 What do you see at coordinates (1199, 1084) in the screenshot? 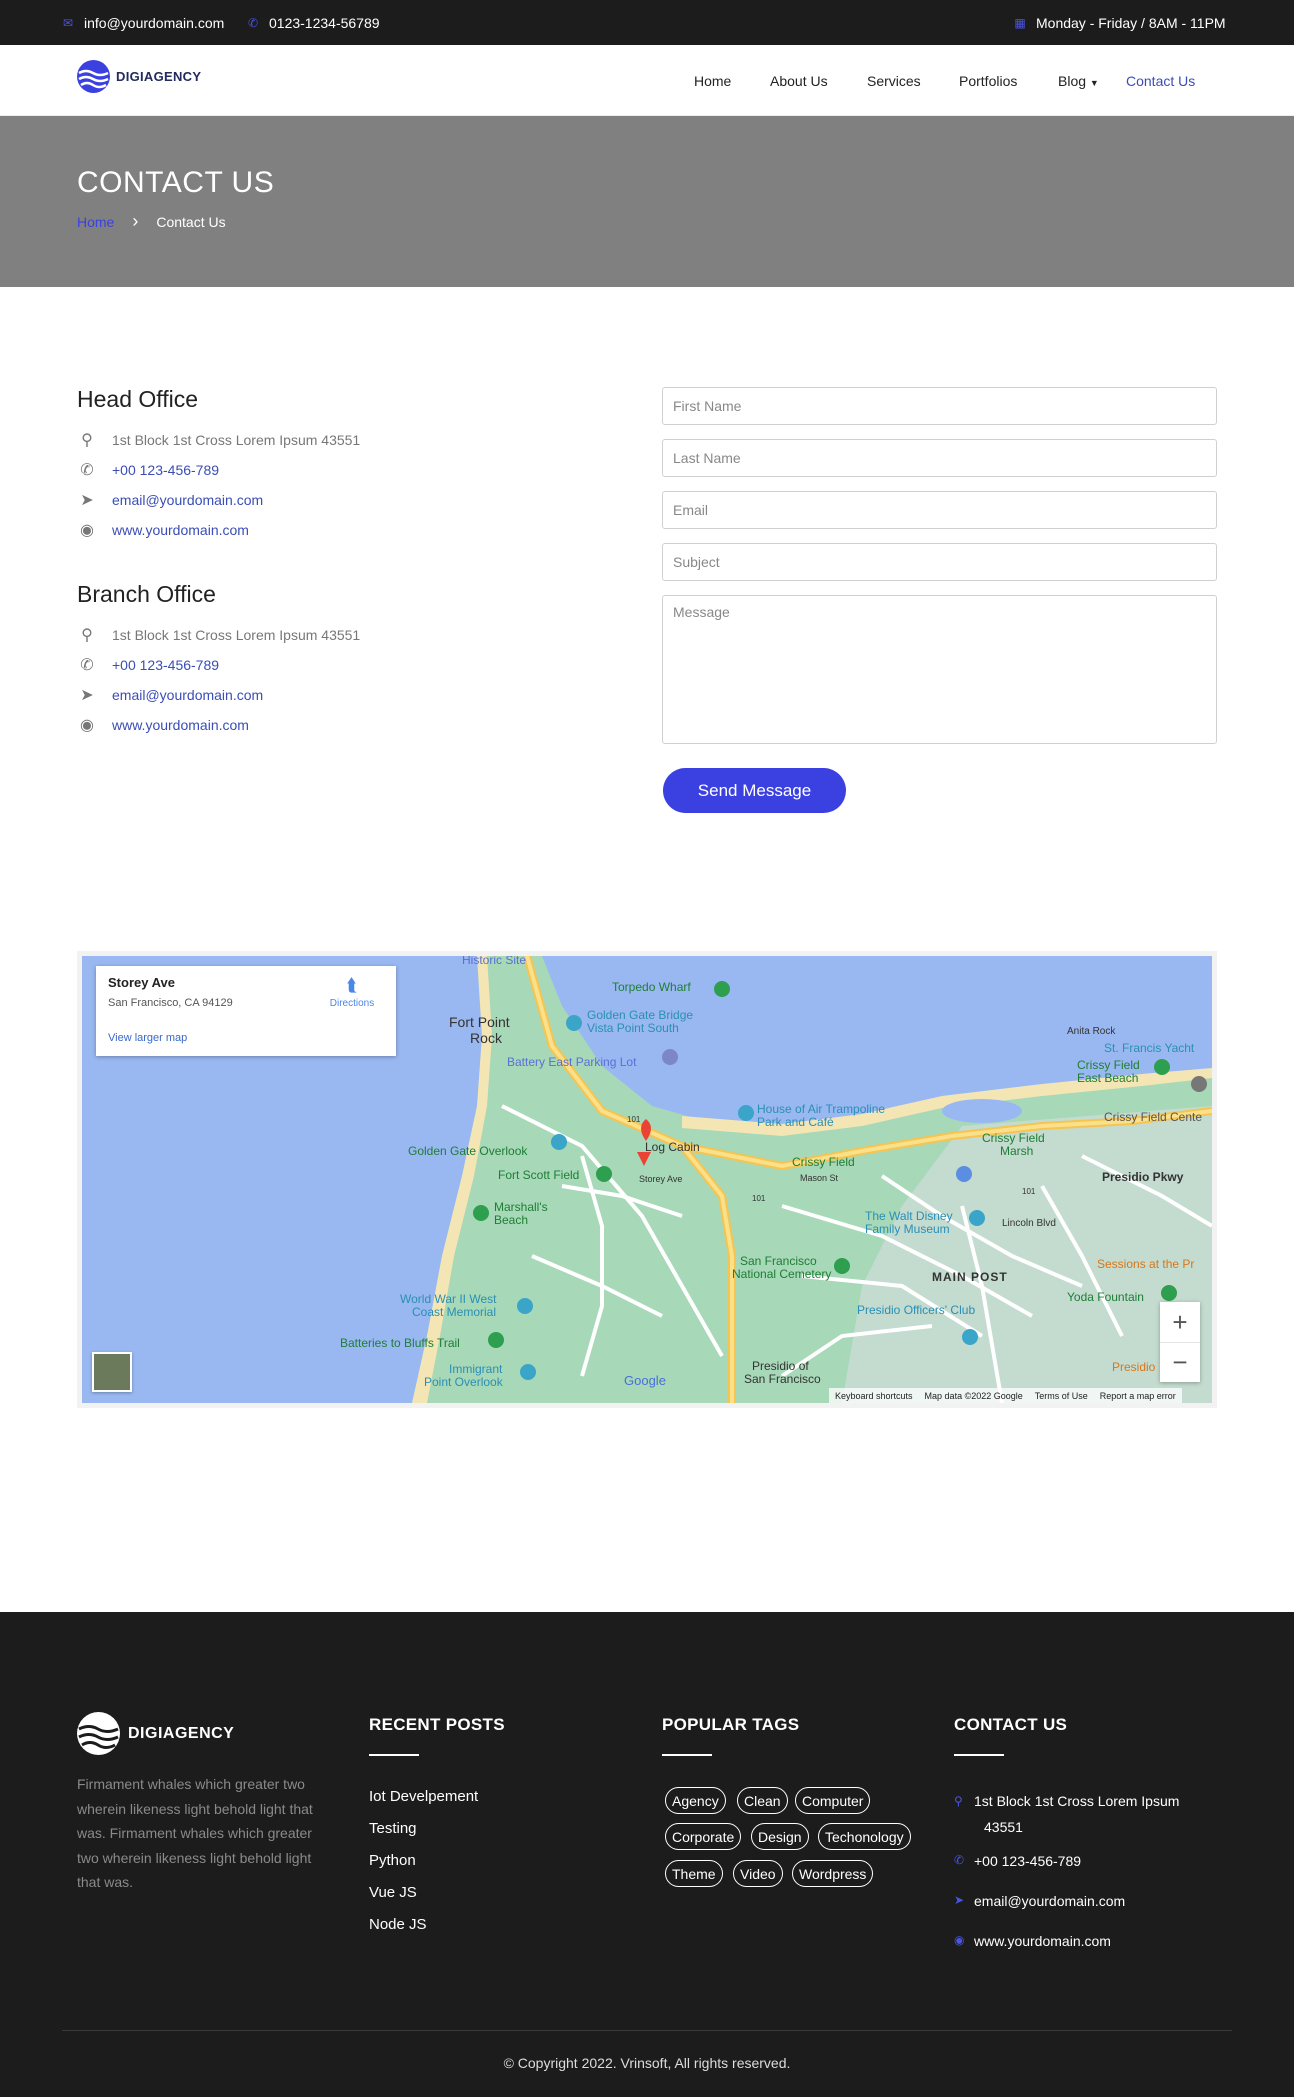
I see `map-poi-center-icon` at bounding box center [1199, 1084].